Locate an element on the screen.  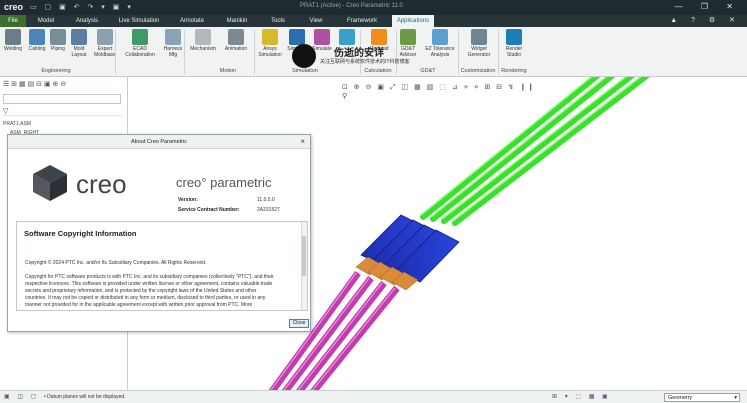
ribbon-button-mold-layout: Mold Layout is located at coordinates (79, 43).